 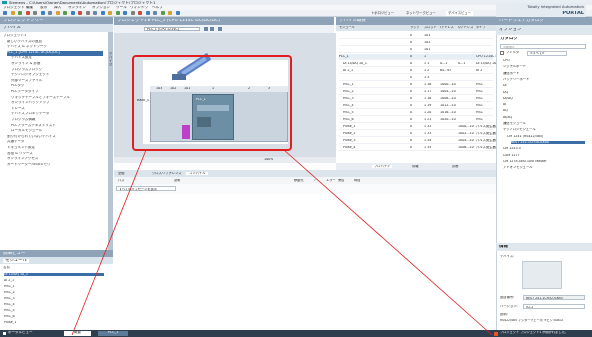 What do you see at coordinates (544, 92) in the screenshot?
I see `catalog-item: DQ` at bounding box center [544, 92].